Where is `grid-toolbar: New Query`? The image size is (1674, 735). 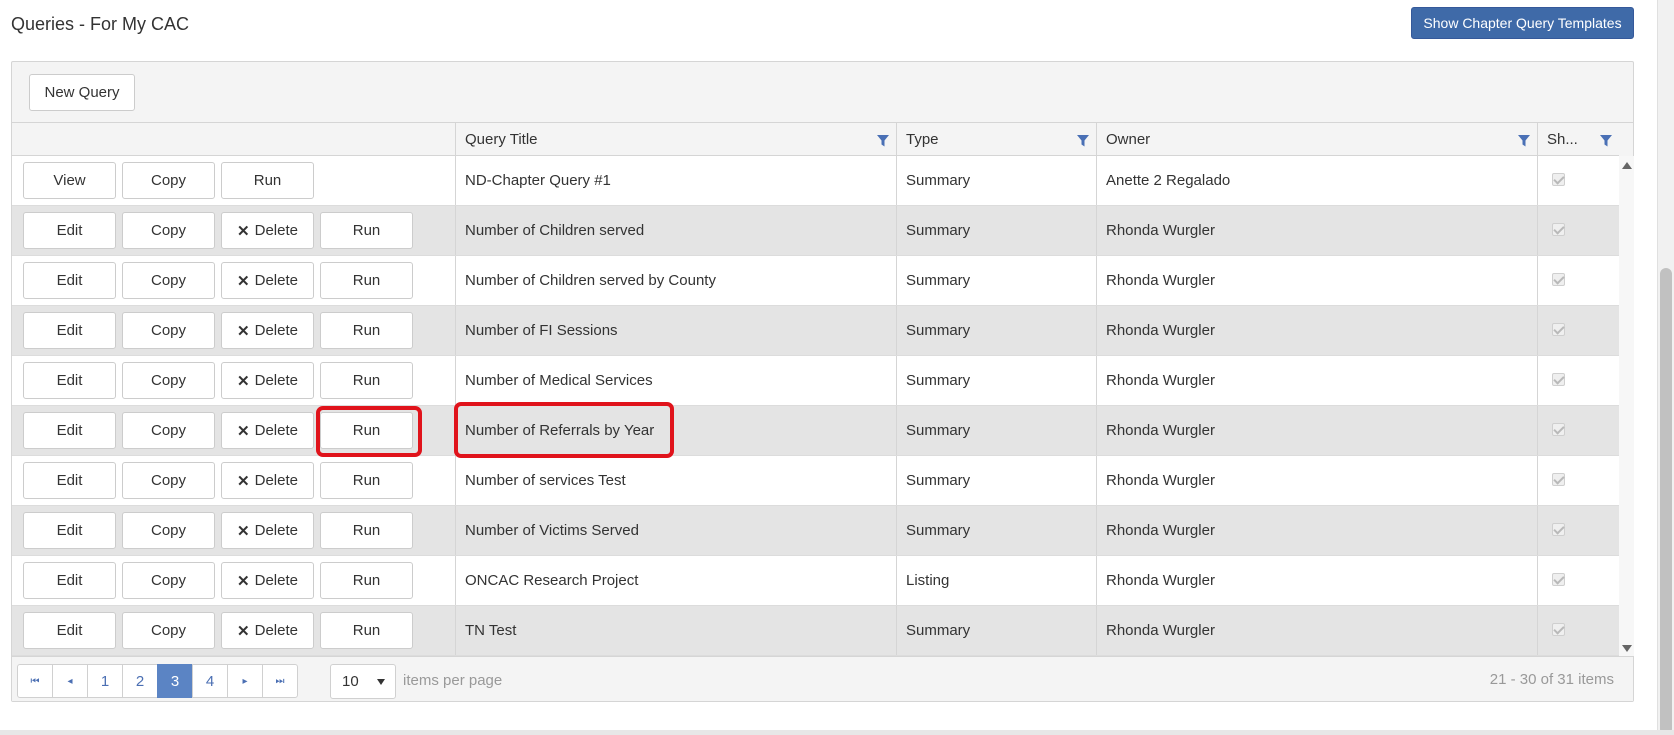
grid-toolbar: New Query is located at coordinates (822, 92).